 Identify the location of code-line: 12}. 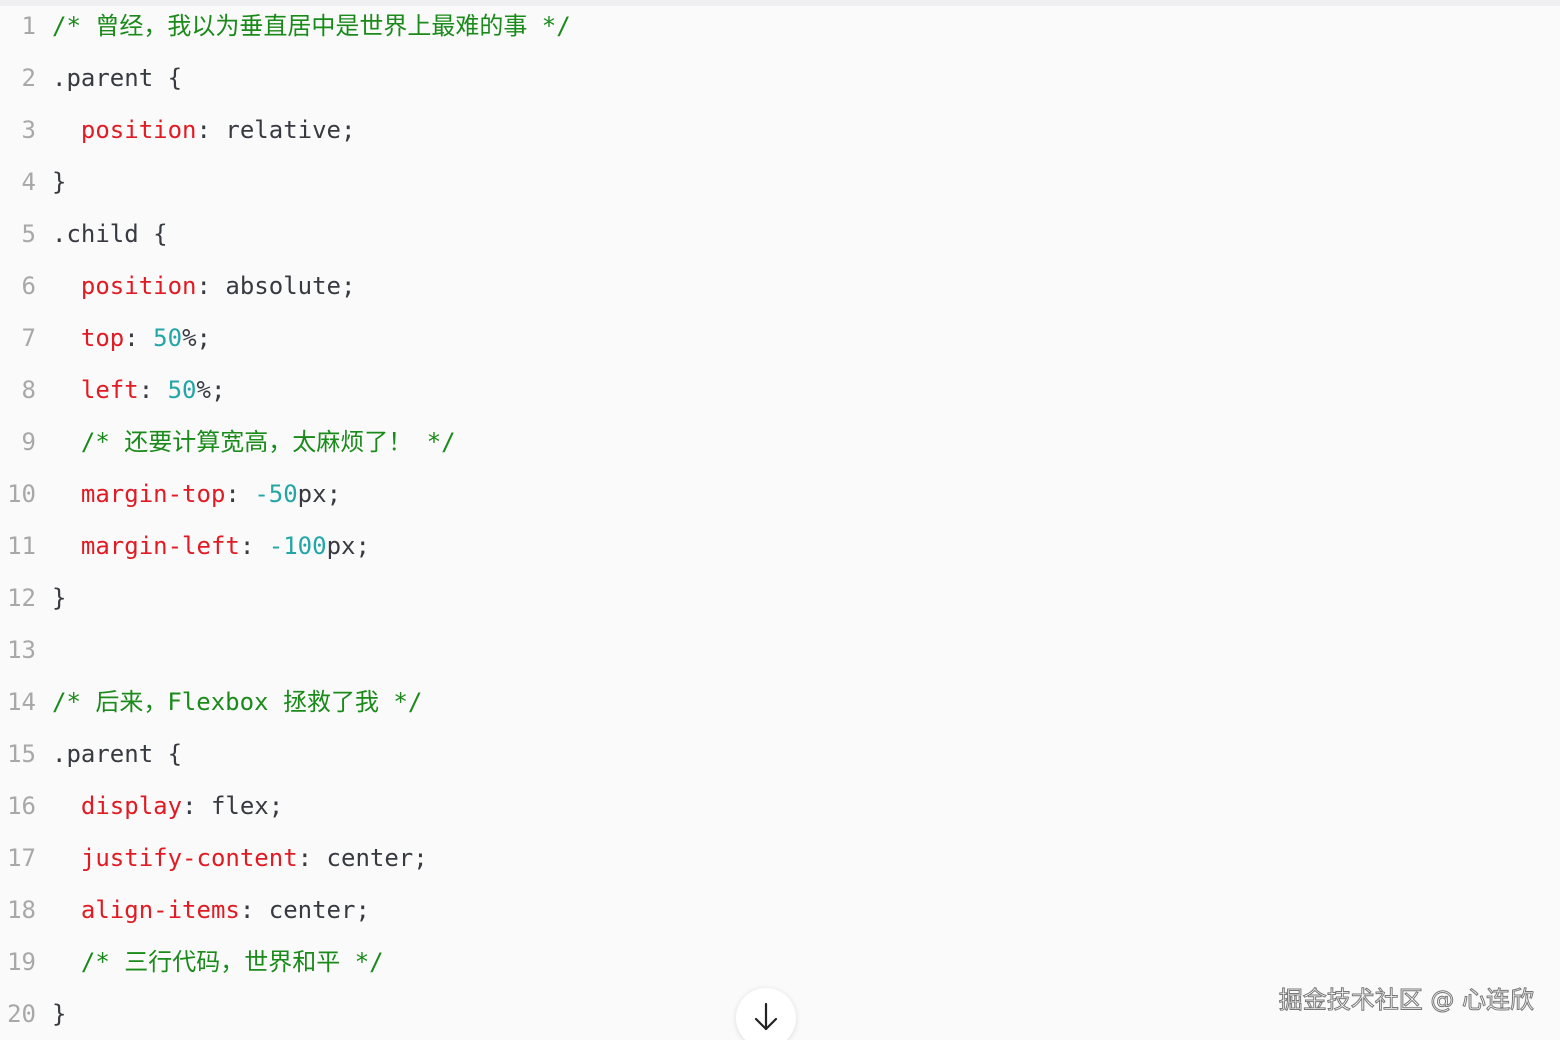
(780, 598).